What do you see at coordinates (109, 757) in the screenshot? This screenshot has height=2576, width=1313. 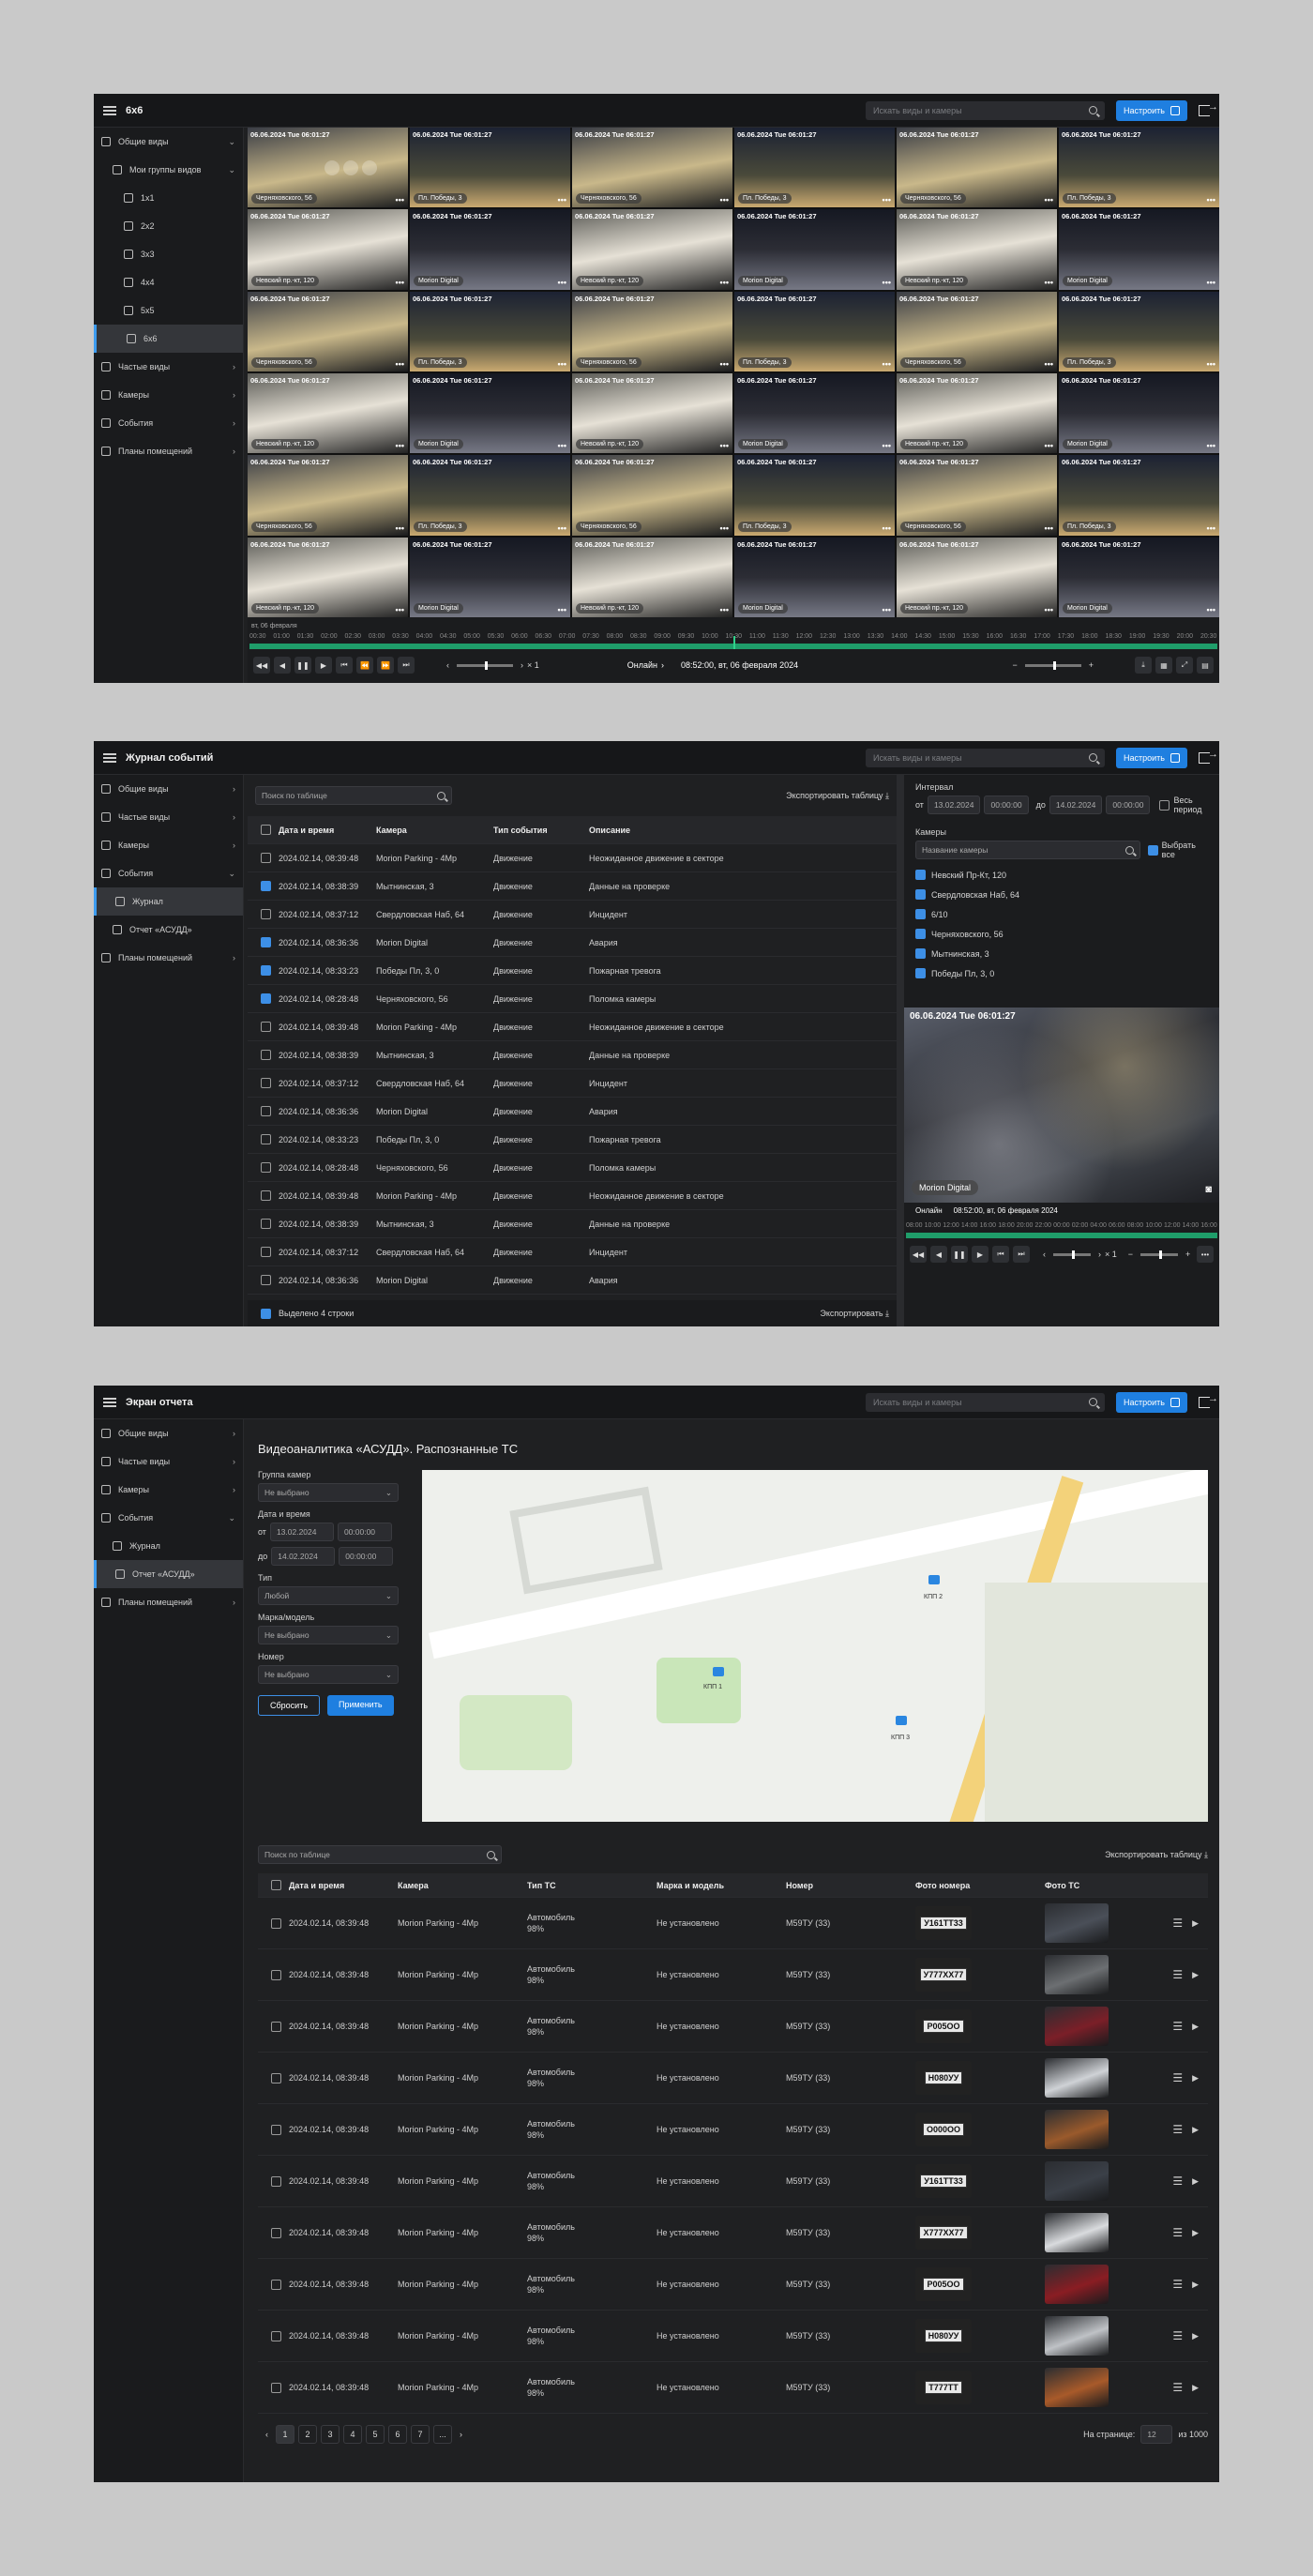 I see `menu-icon` at bounding box center [109, 757].